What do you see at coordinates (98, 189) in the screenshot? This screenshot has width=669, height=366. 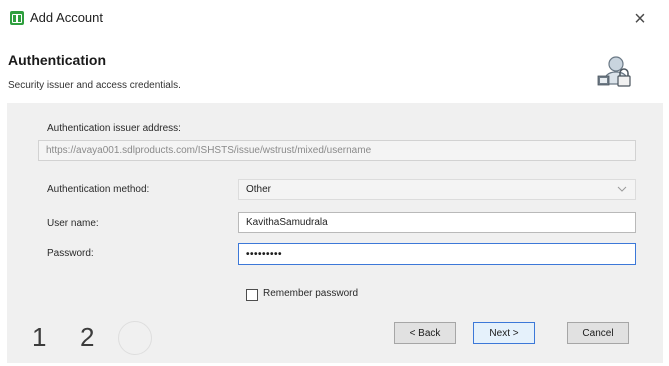 I see `auth-method-label: Authentication method:` at bounding box center [98, 189].